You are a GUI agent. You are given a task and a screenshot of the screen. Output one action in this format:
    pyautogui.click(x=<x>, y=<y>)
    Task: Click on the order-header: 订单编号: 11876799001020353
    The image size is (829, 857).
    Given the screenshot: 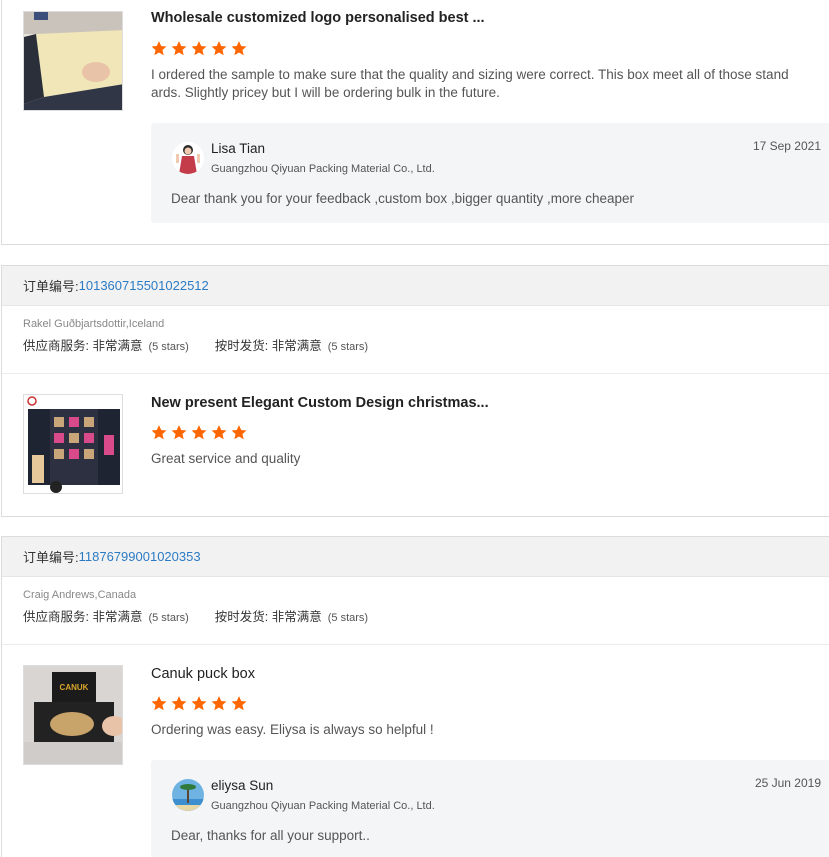 What is the action you would take?
    pyautogui.click(x=415, y=557)
    